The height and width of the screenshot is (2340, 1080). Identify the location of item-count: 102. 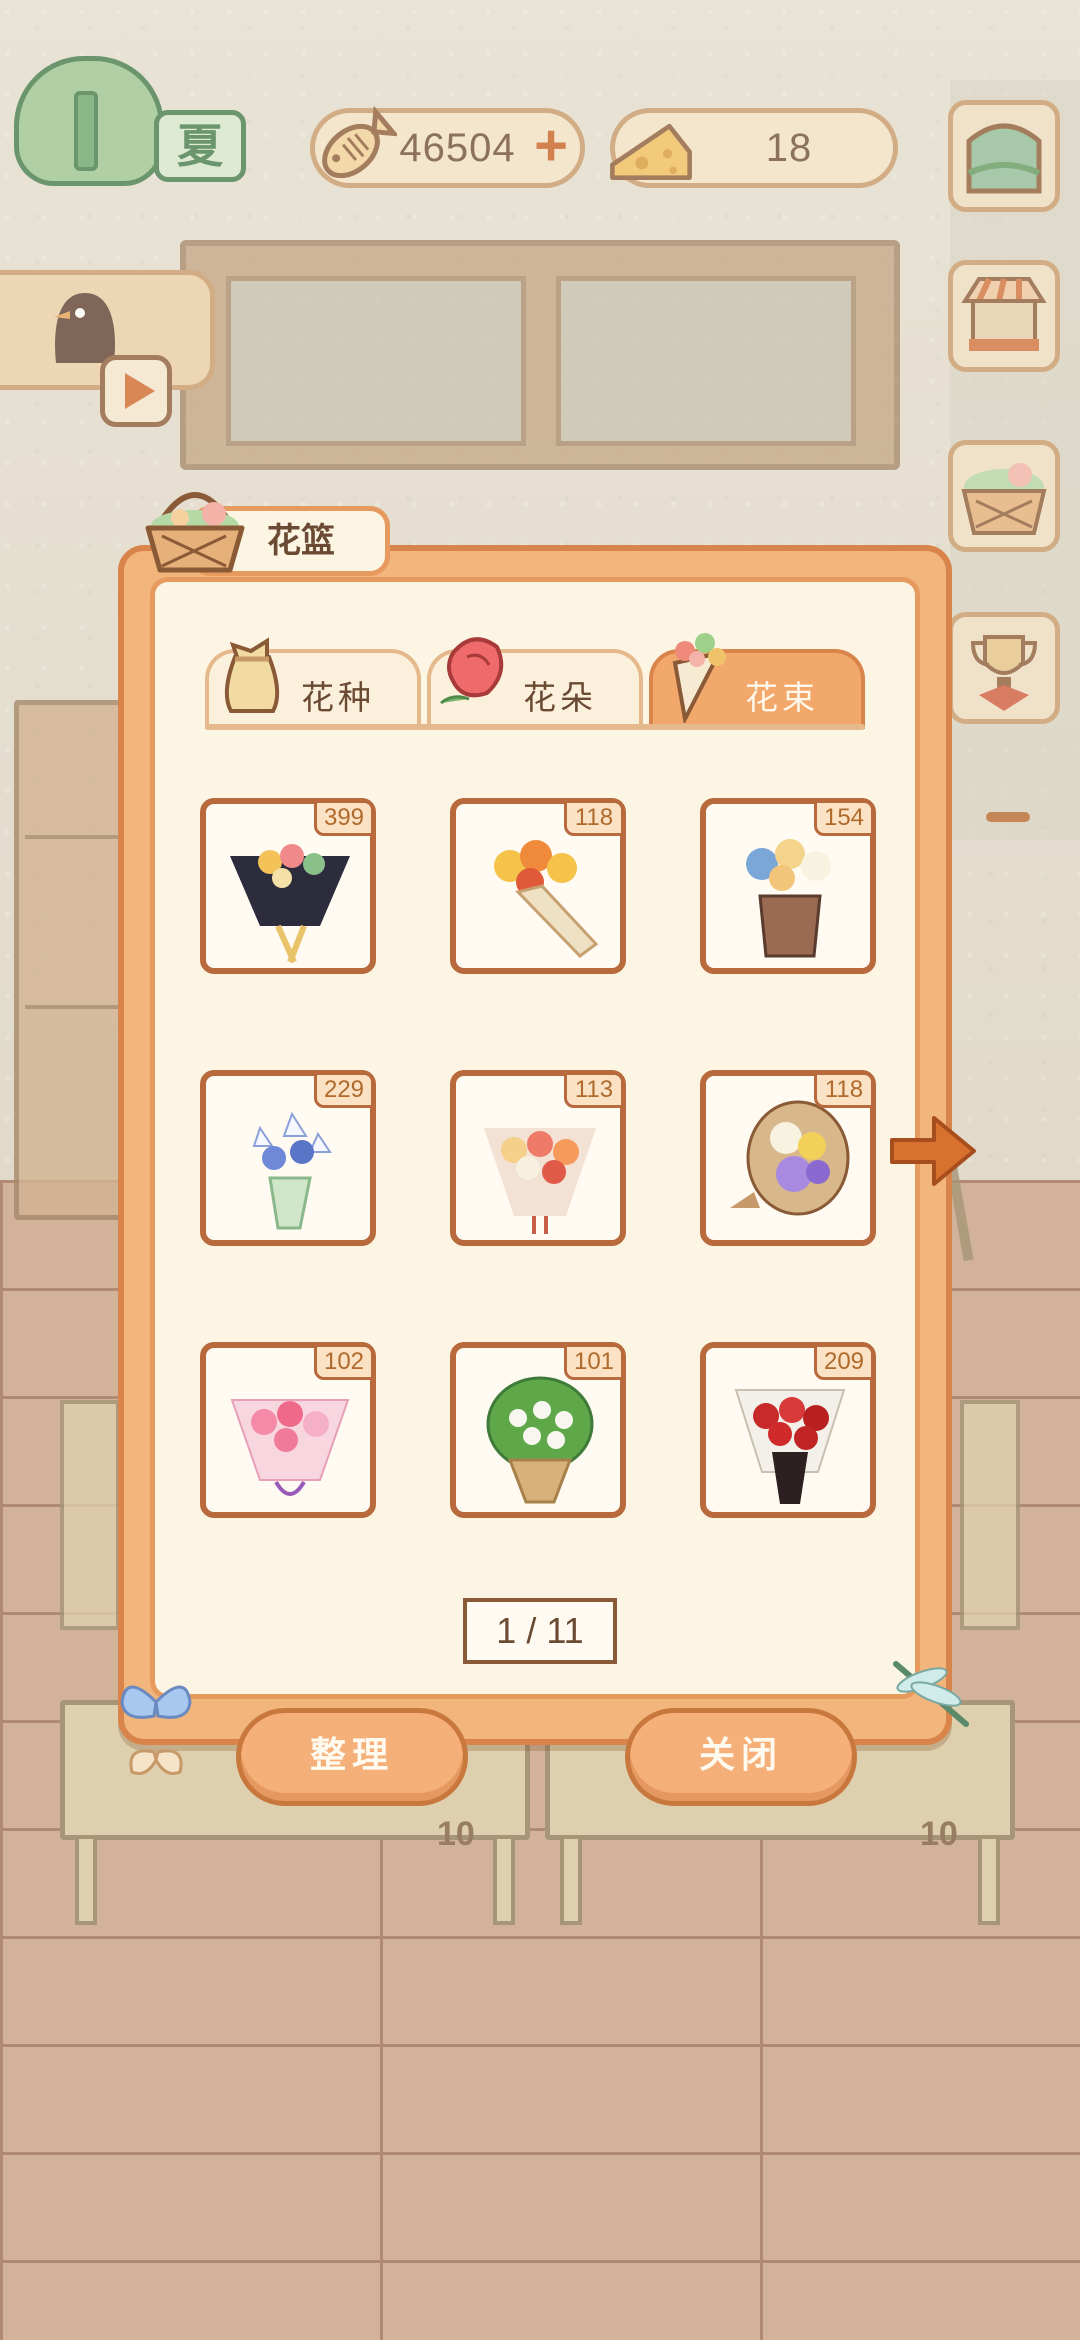
(344, 1362).